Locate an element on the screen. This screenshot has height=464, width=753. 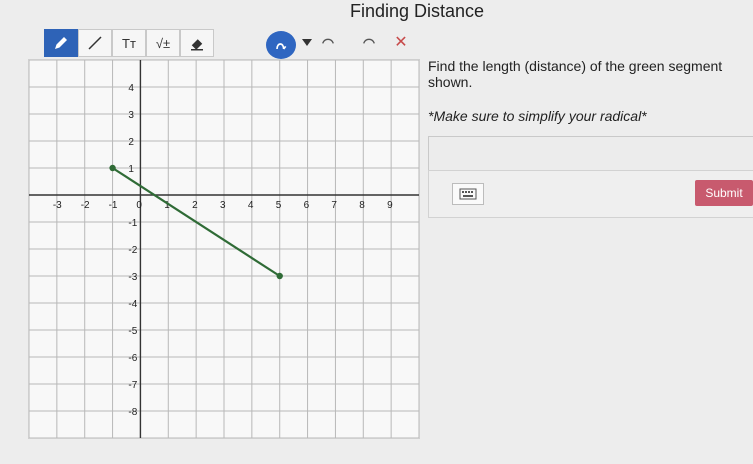
text-icon: Tт is located at coordinates (129, 43).